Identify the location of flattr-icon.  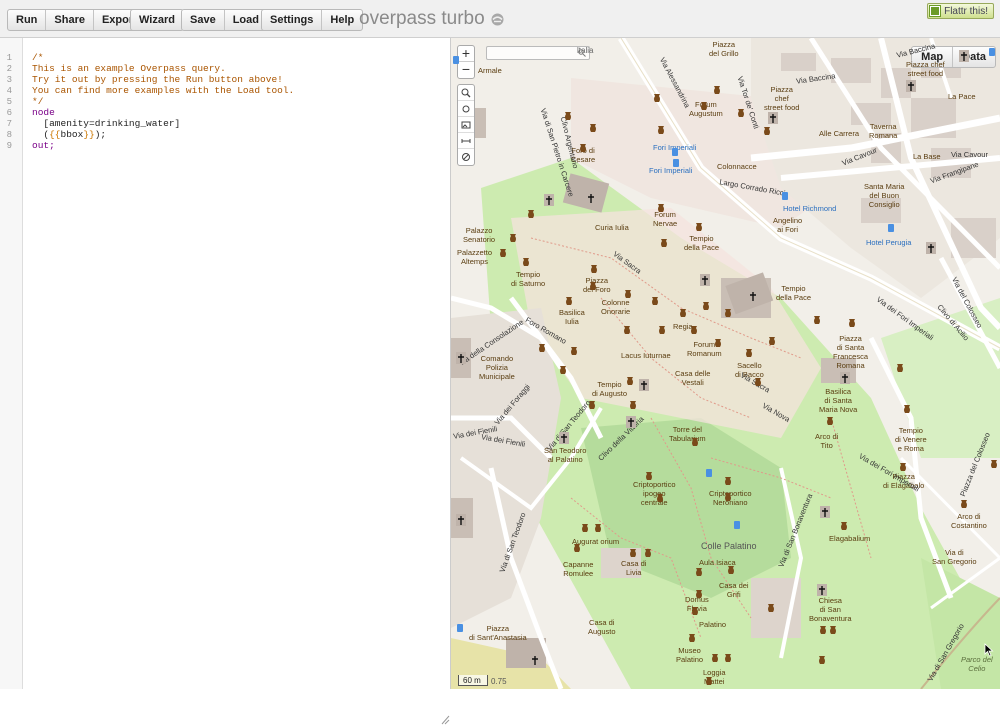
(935, 11).